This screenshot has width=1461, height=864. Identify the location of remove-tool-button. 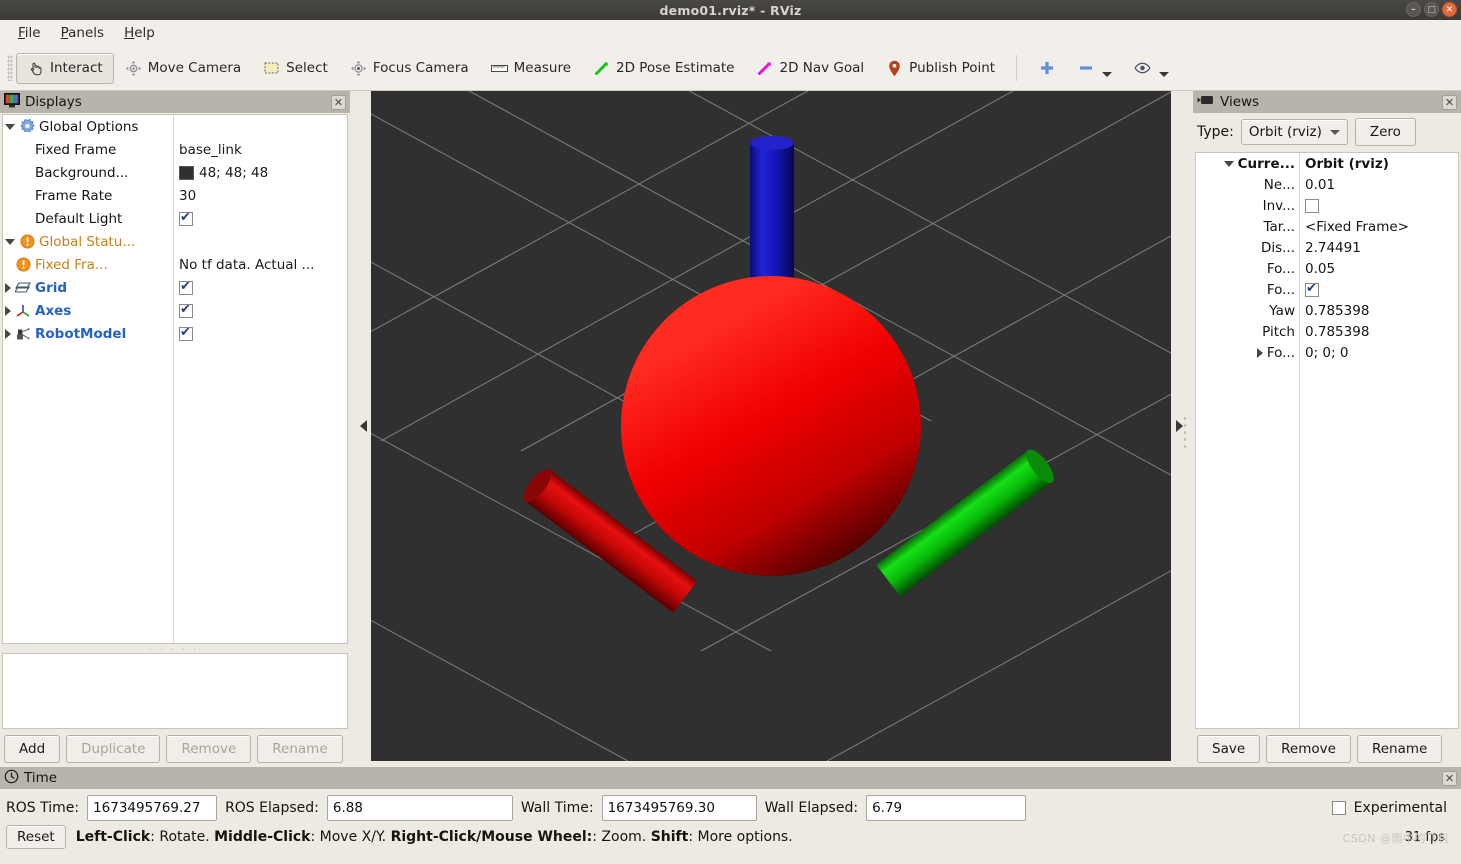
(1094, 68).